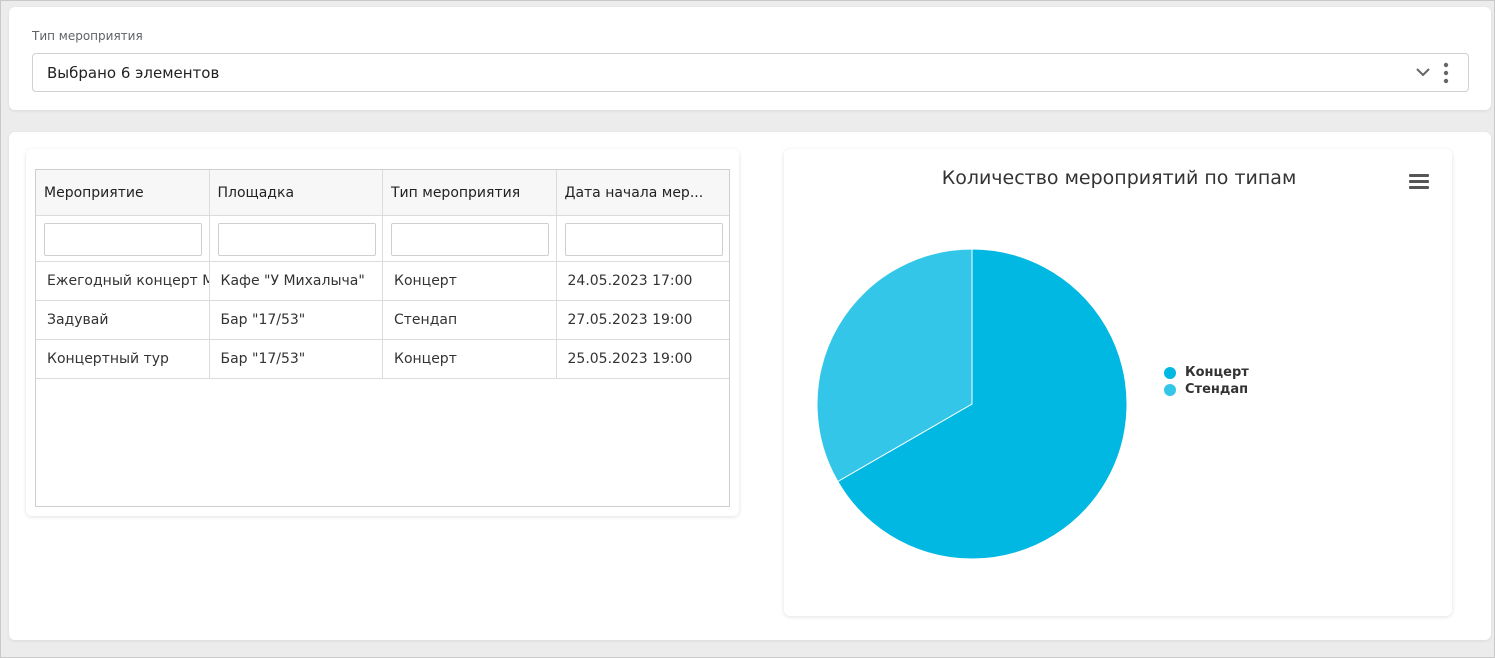 The width and height of the screenshot is (1495, 658). What do you see at coordinates (630, 320) in the screenshot?
I see `table-cell: 27.05.2023 19:00` at bounding box center [630, 320].